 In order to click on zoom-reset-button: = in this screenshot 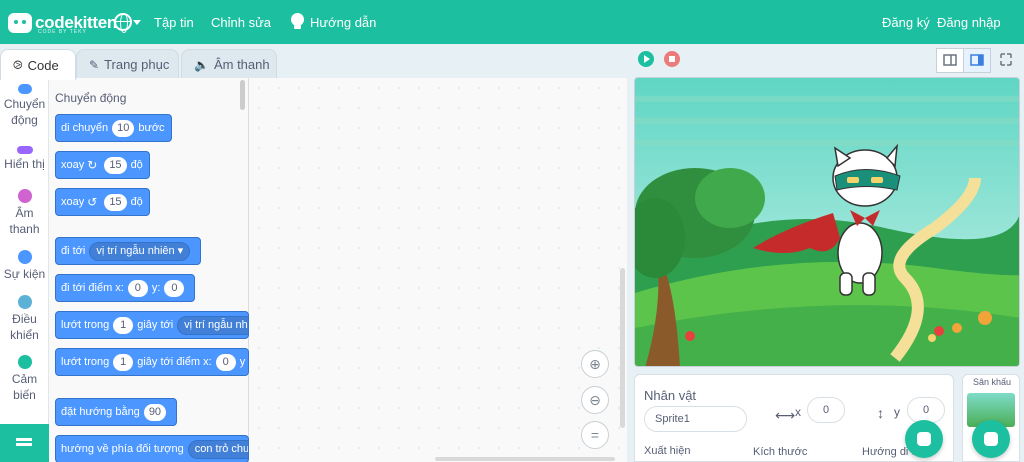, I will do `click(595, 435)`.